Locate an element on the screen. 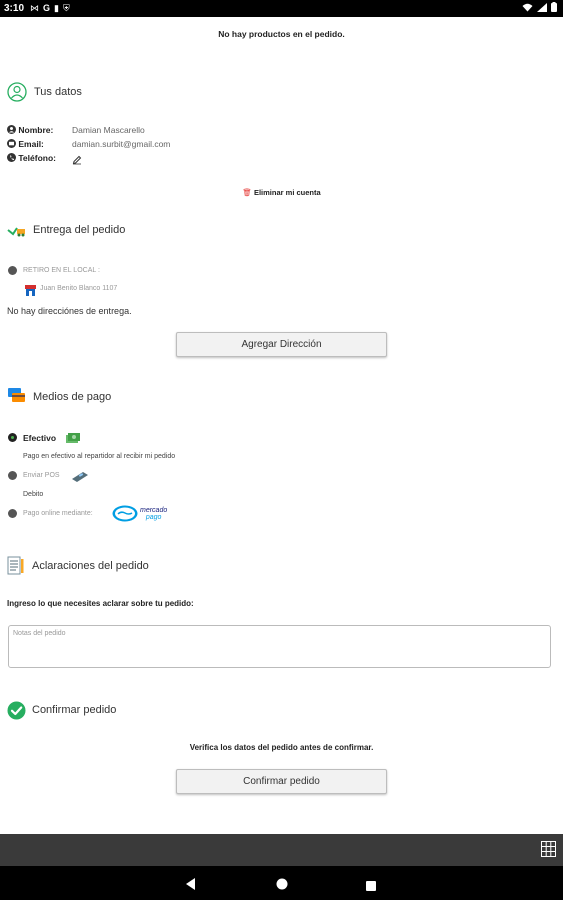 The image size is (563, 900). store-icon is located at coordinates (30, 292).